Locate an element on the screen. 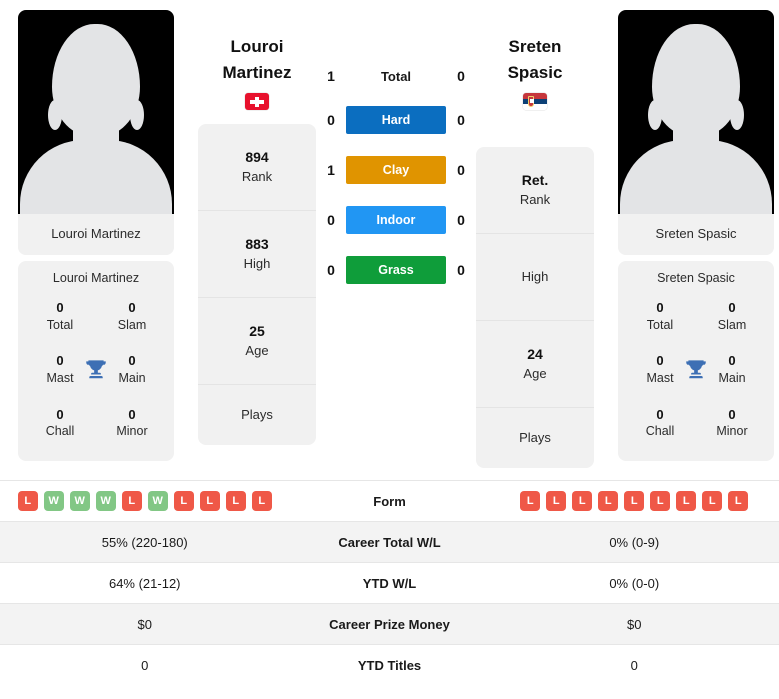 The image size is (779, 699). stat-value: 894 is located at coordinates (257, 157).